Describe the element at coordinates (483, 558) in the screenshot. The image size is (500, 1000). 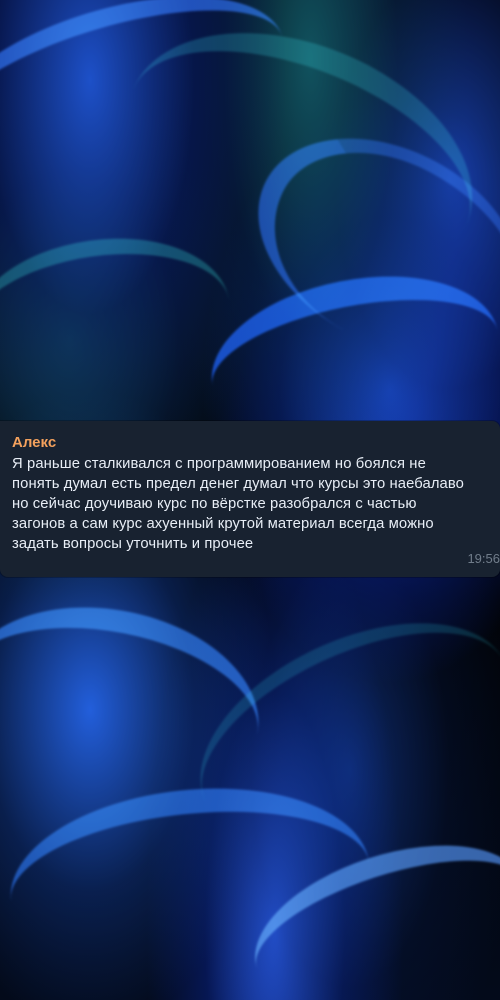
I see `message-time: 19:56` at that location.